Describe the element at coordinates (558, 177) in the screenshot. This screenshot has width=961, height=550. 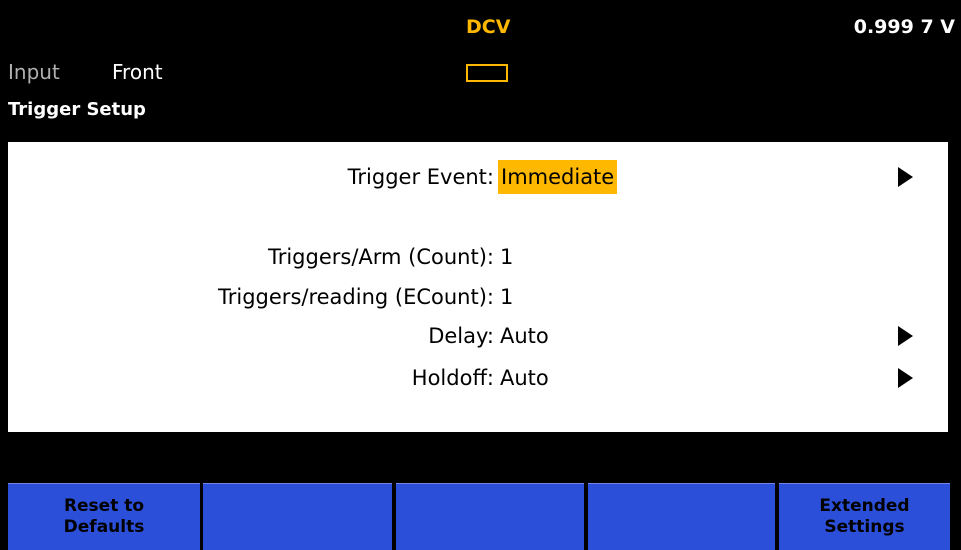
I see `trigger-event-value: Immediate` at that location.